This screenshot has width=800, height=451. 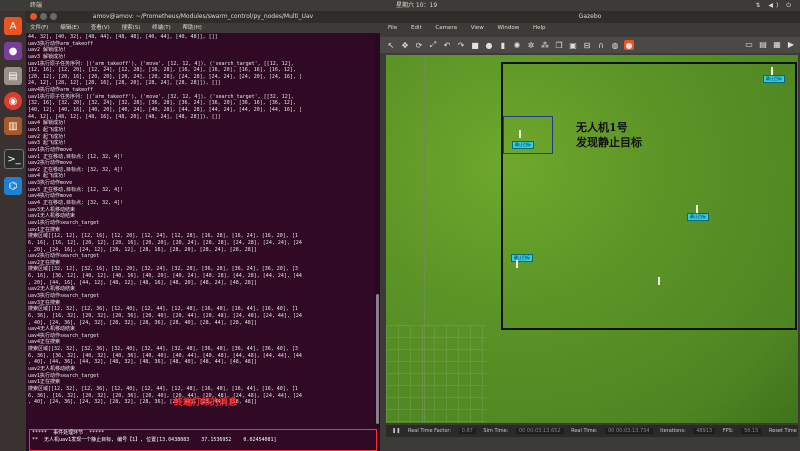 What do you see at coordinates (43, 16) in the screenshot?
I see `minimize-icon` at bounding box center [43, 16].